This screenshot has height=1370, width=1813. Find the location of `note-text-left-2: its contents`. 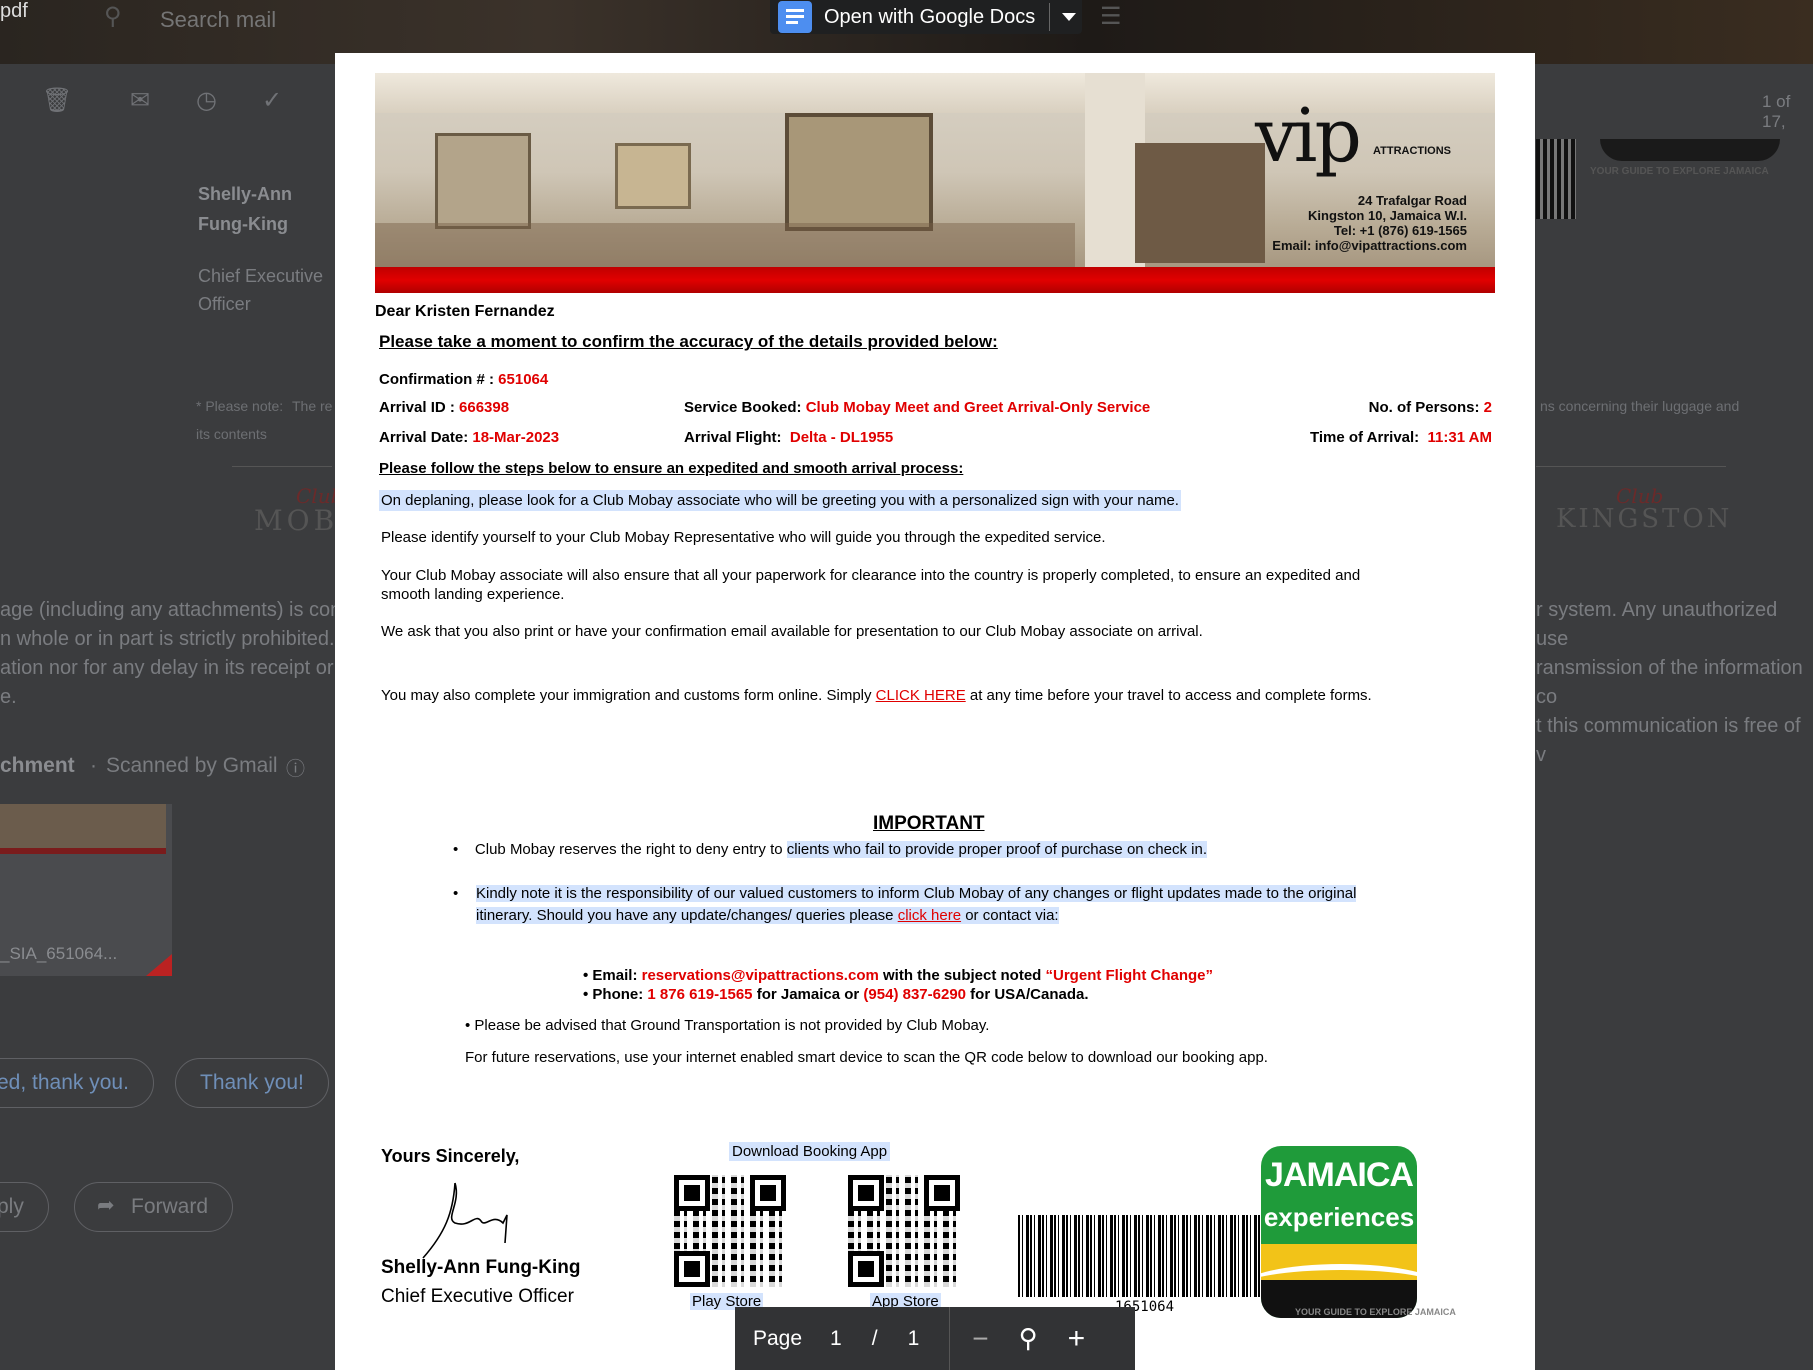

note-text-left-2: its contents is located at coordinates (231, 434).